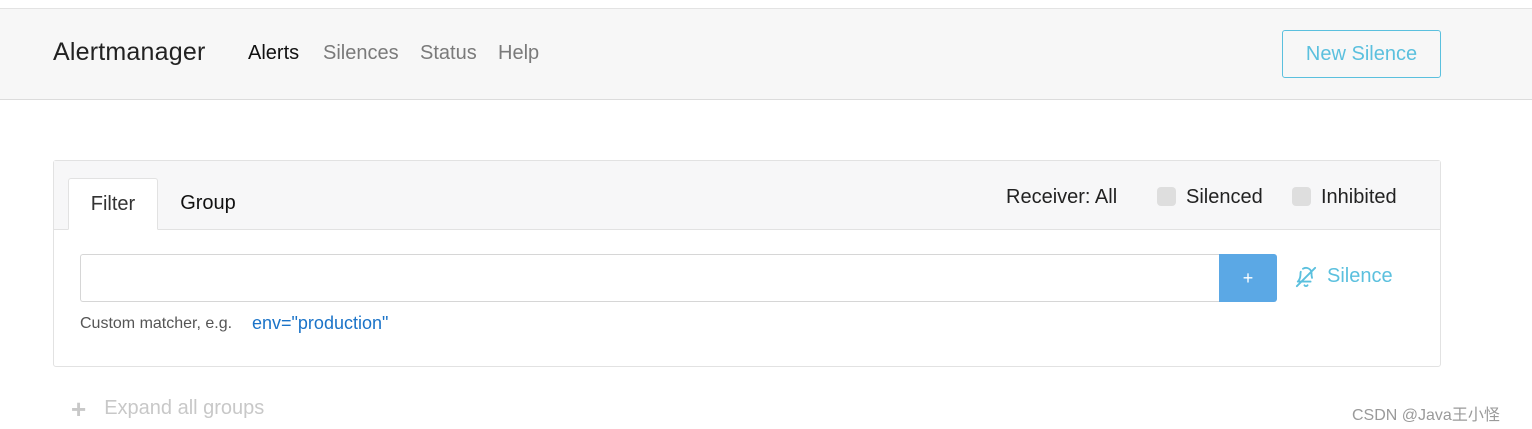 The height and width of the screenshot is (429, 1532). What do you see at coordinates (113, 204) in the screenshot?
I see `tab-filter: Filter` at bounding box center [113, 204].